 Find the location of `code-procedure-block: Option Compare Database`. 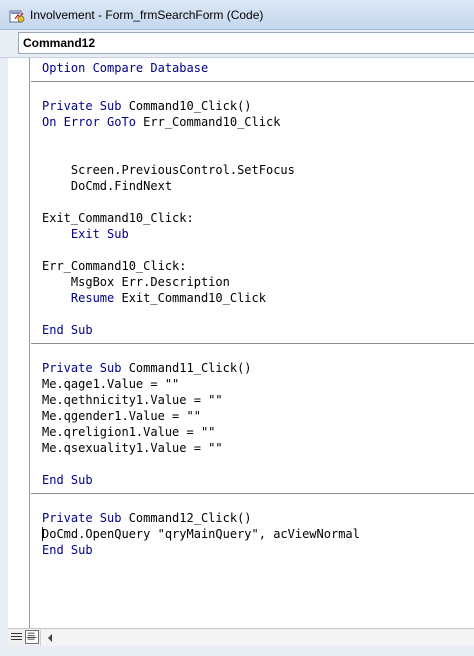

code-procedure-block: Option Compare Database is located at coordinates (252, 70).